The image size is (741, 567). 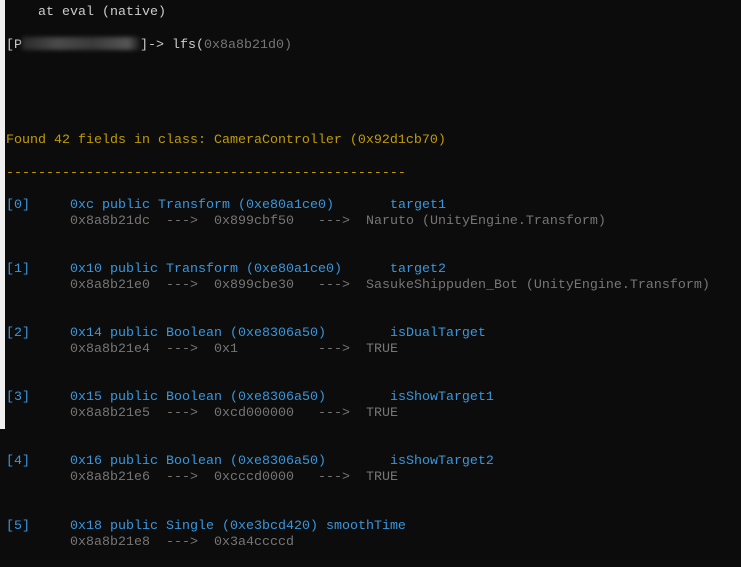 What do you see at coordinates (253, 478) in the screenshot?
I see `field-pointer: 0xcccd0000` at bounding box center [253, 478].